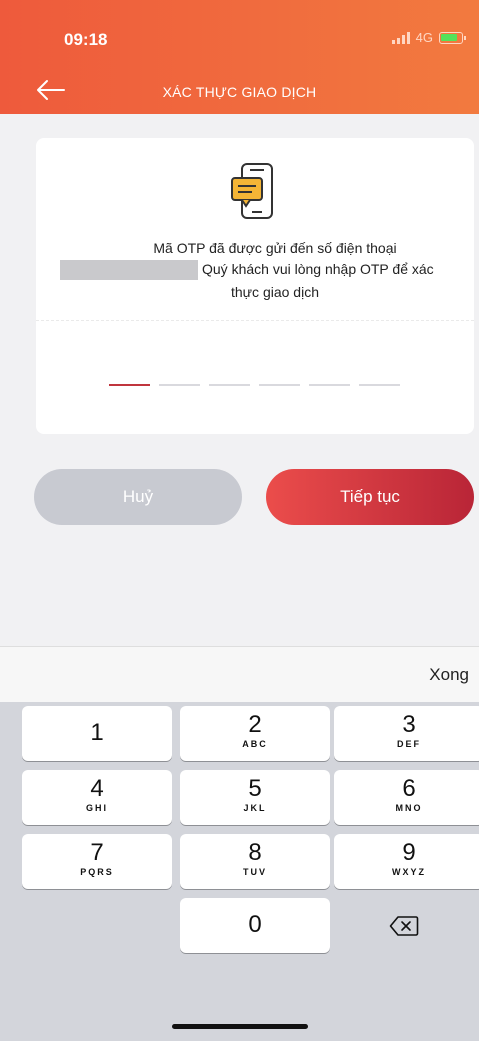 The image size is (479, 1041). Describe the element at coordinates (409, 808) in the screenshot. I see `key-letters: MNO` at that location.